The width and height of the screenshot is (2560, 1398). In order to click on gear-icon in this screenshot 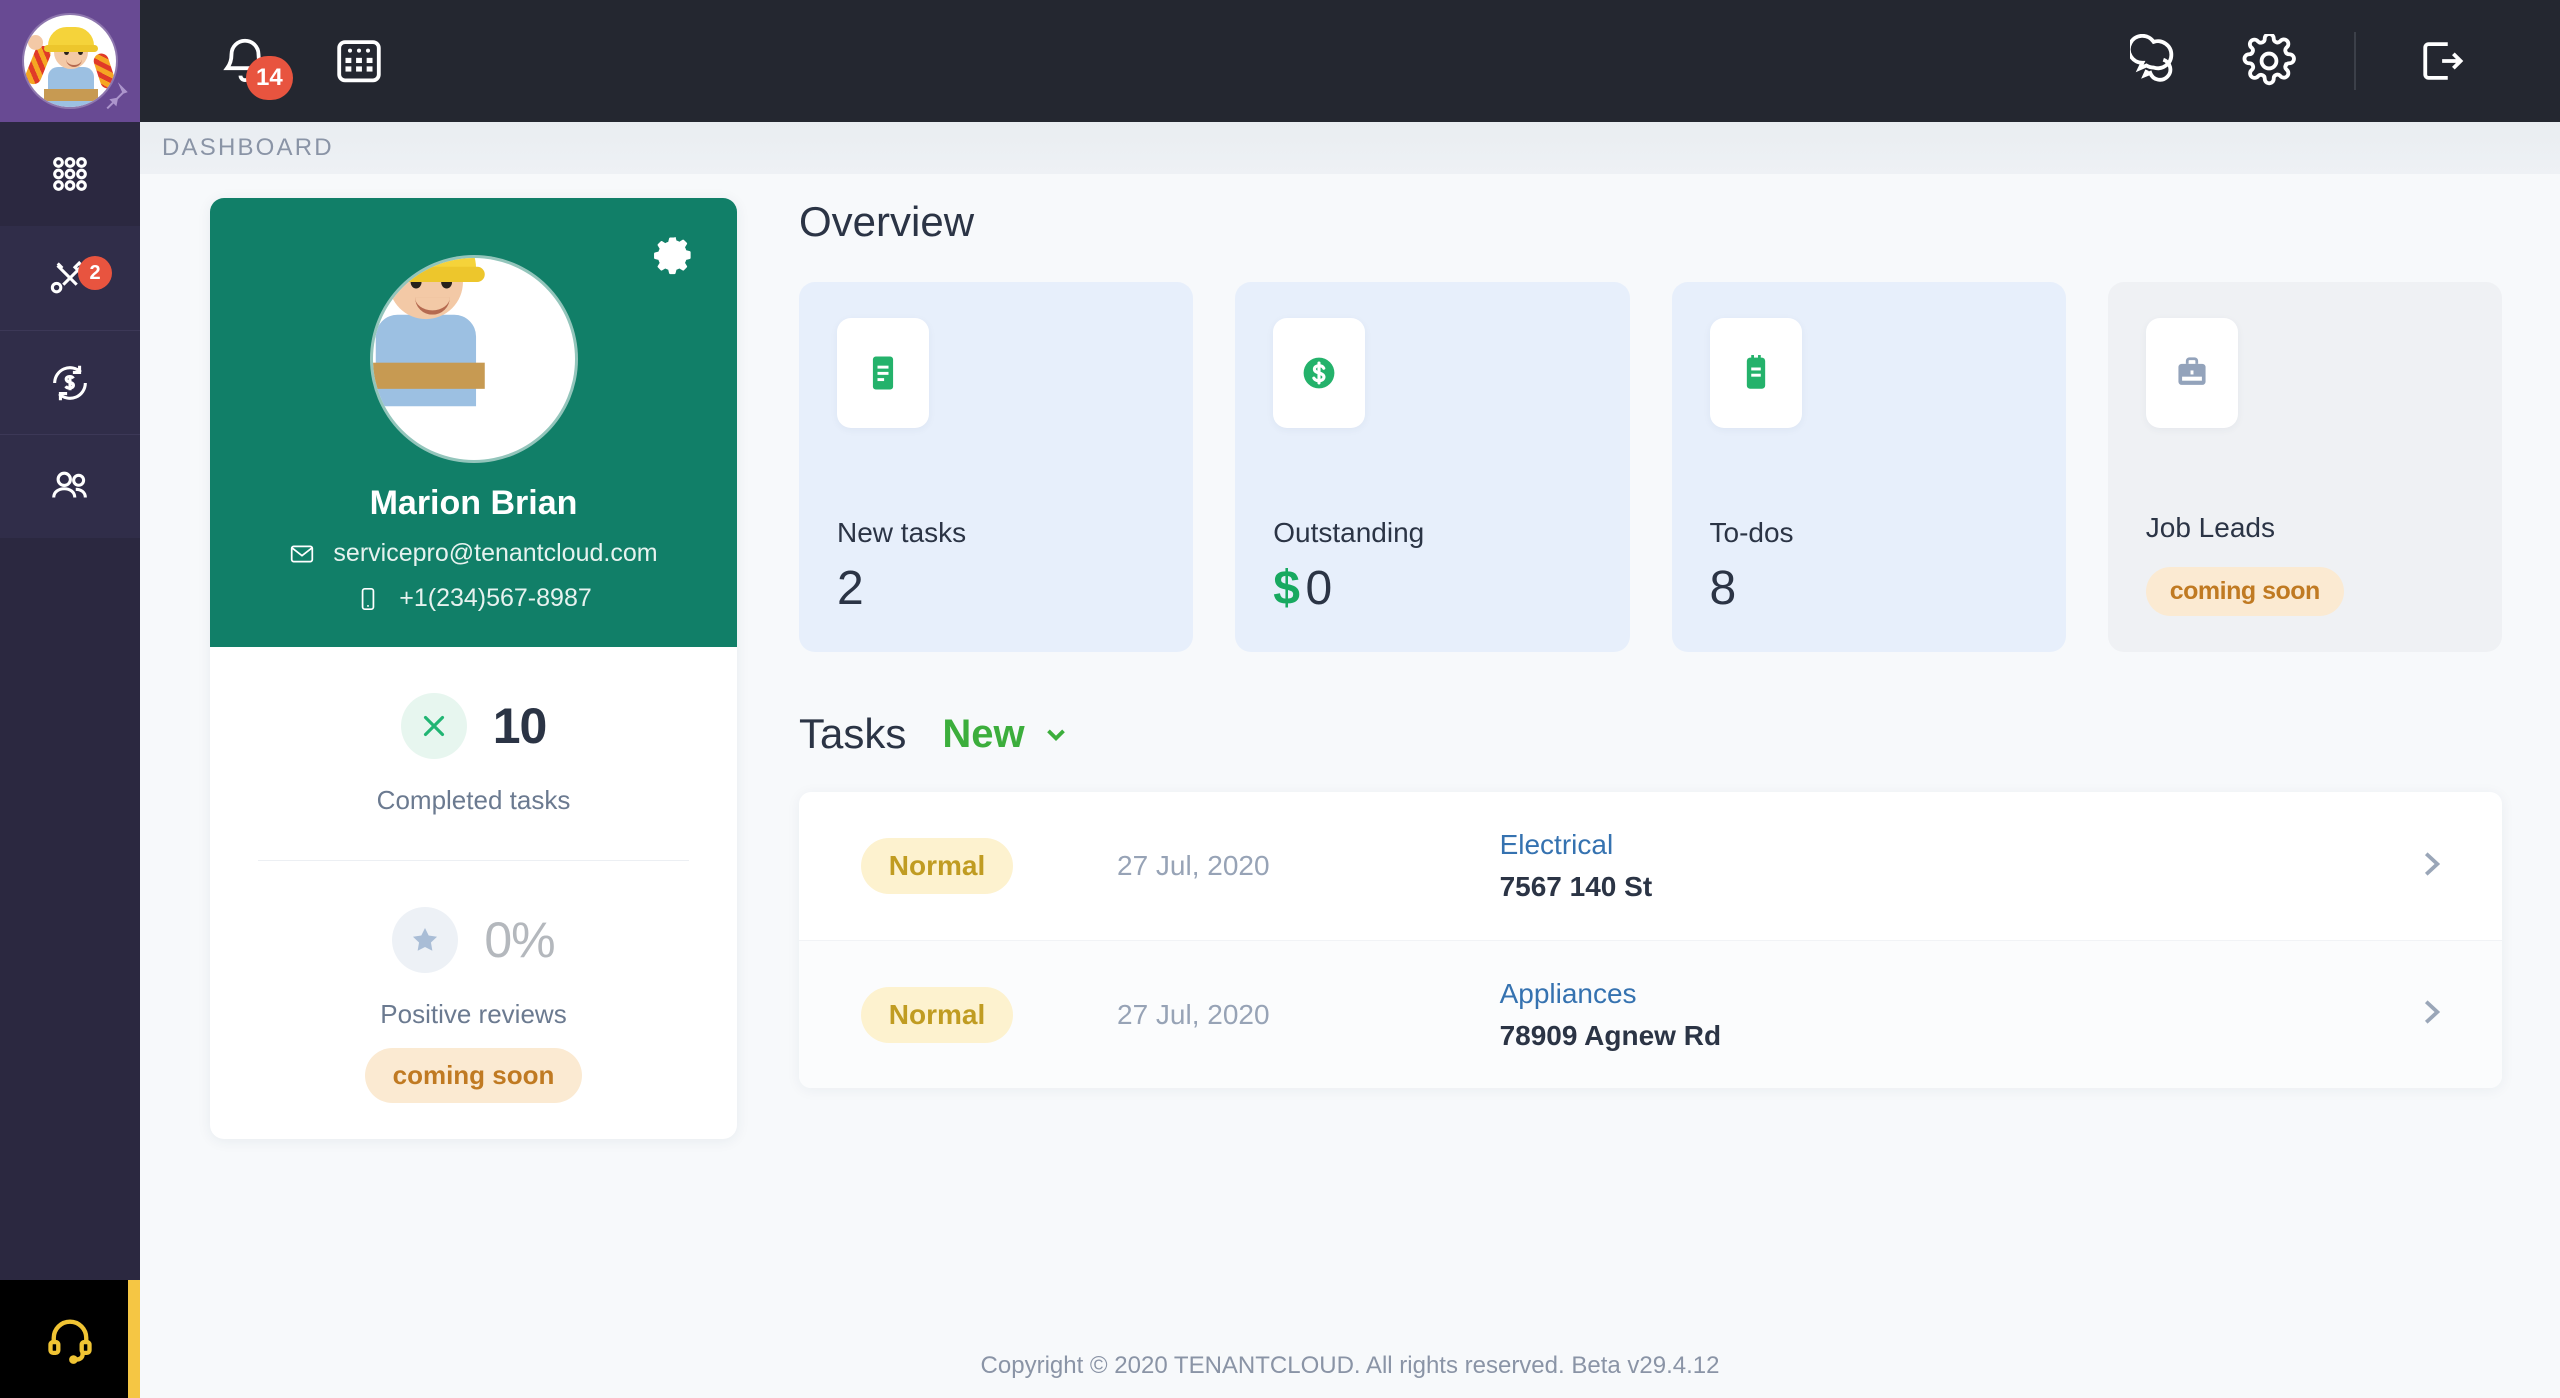, I will do `click(2269, 60)`.